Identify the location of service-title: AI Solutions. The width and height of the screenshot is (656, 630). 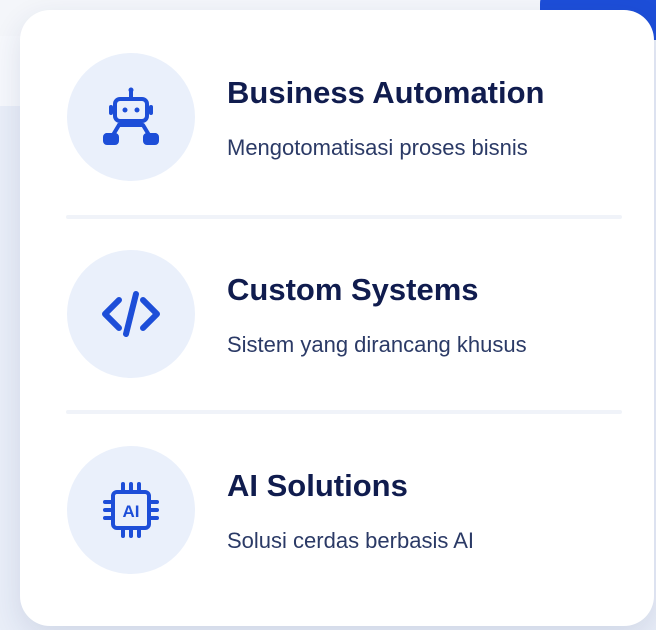
(317, 485).